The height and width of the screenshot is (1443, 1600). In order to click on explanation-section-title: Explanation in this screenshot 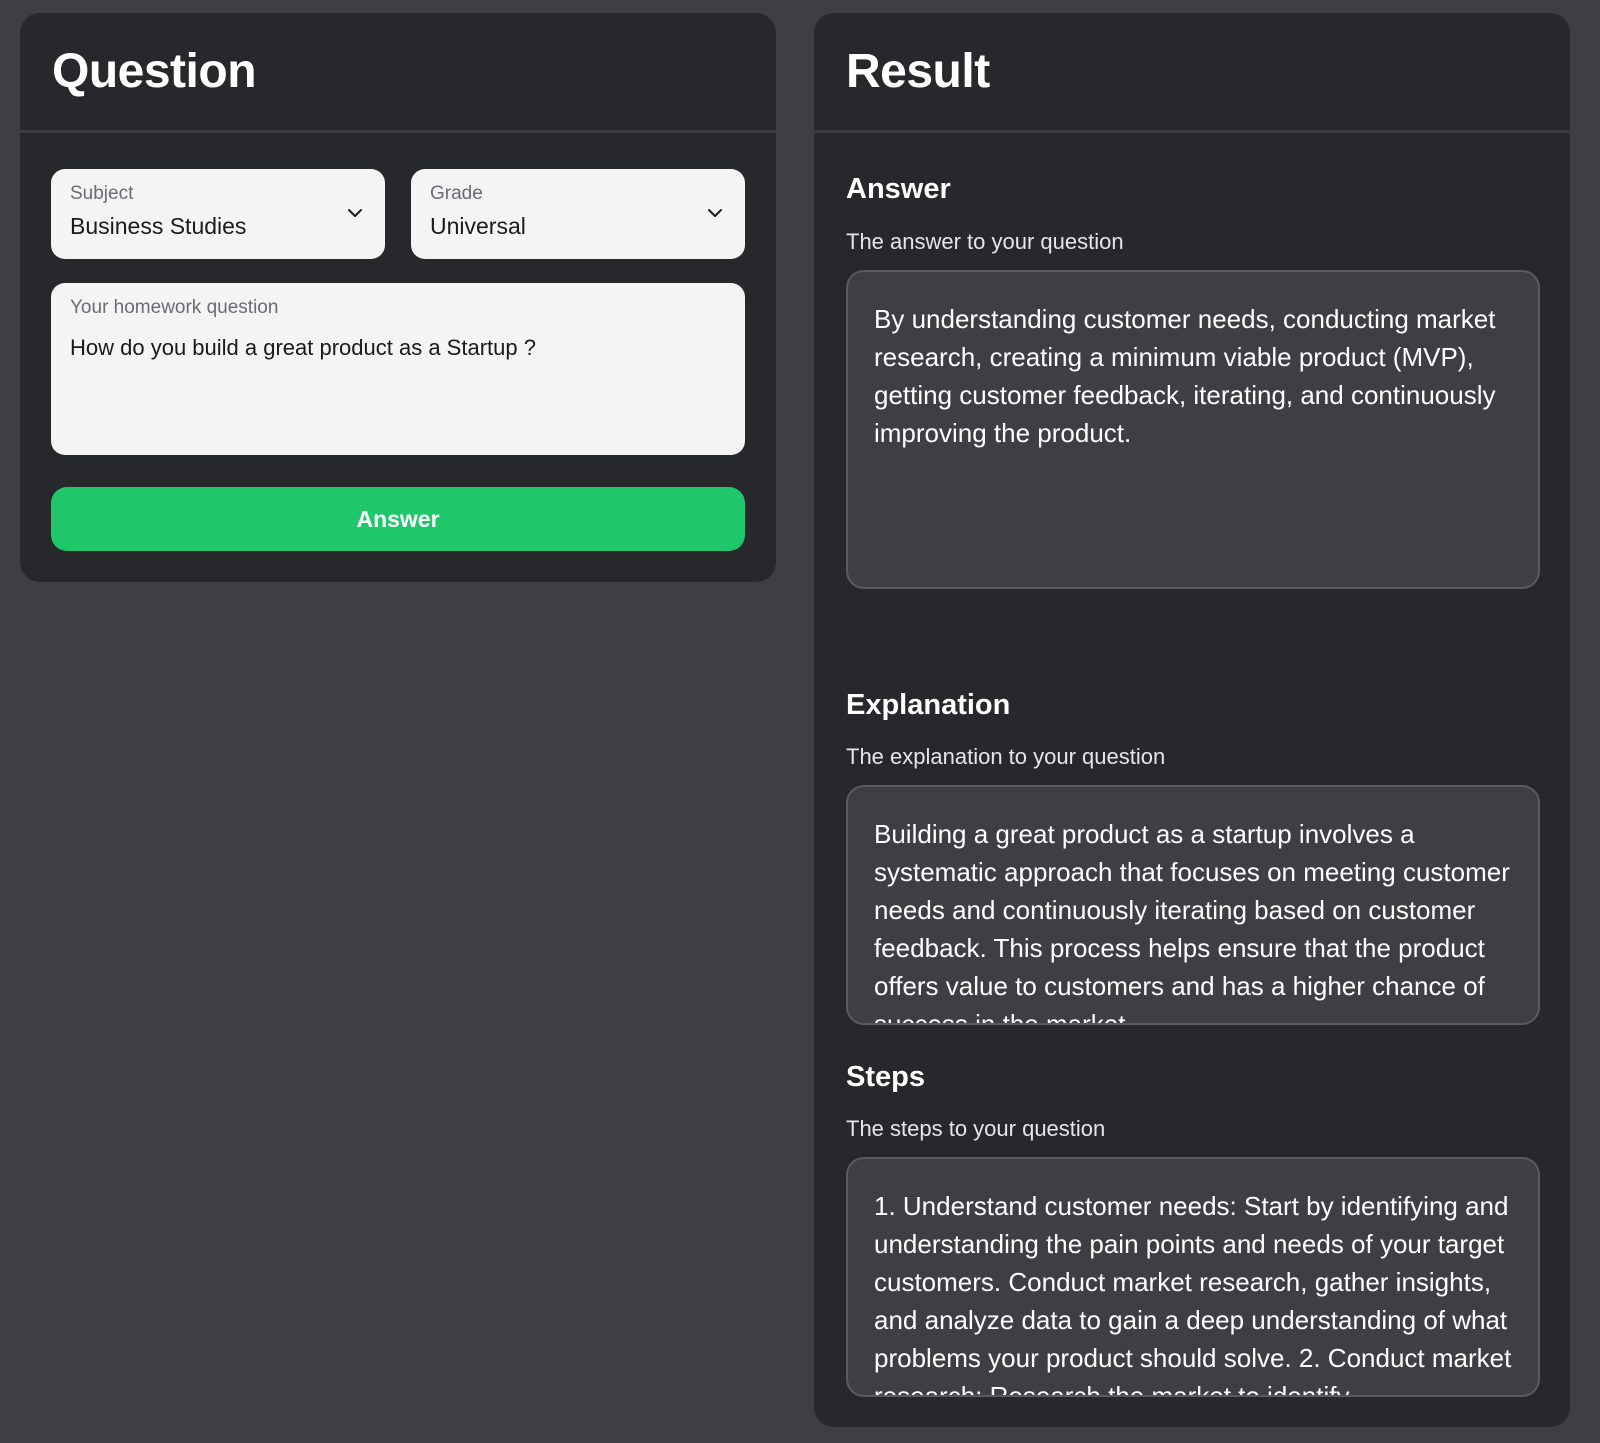, I will do `click(928, 705)`.